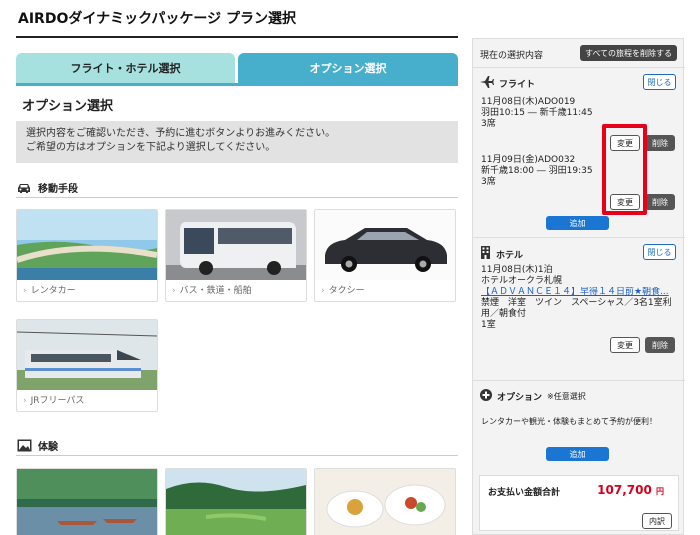  Describe the element at coordinates (237, 37) in the screenshot. I see `title-rule` at that location.